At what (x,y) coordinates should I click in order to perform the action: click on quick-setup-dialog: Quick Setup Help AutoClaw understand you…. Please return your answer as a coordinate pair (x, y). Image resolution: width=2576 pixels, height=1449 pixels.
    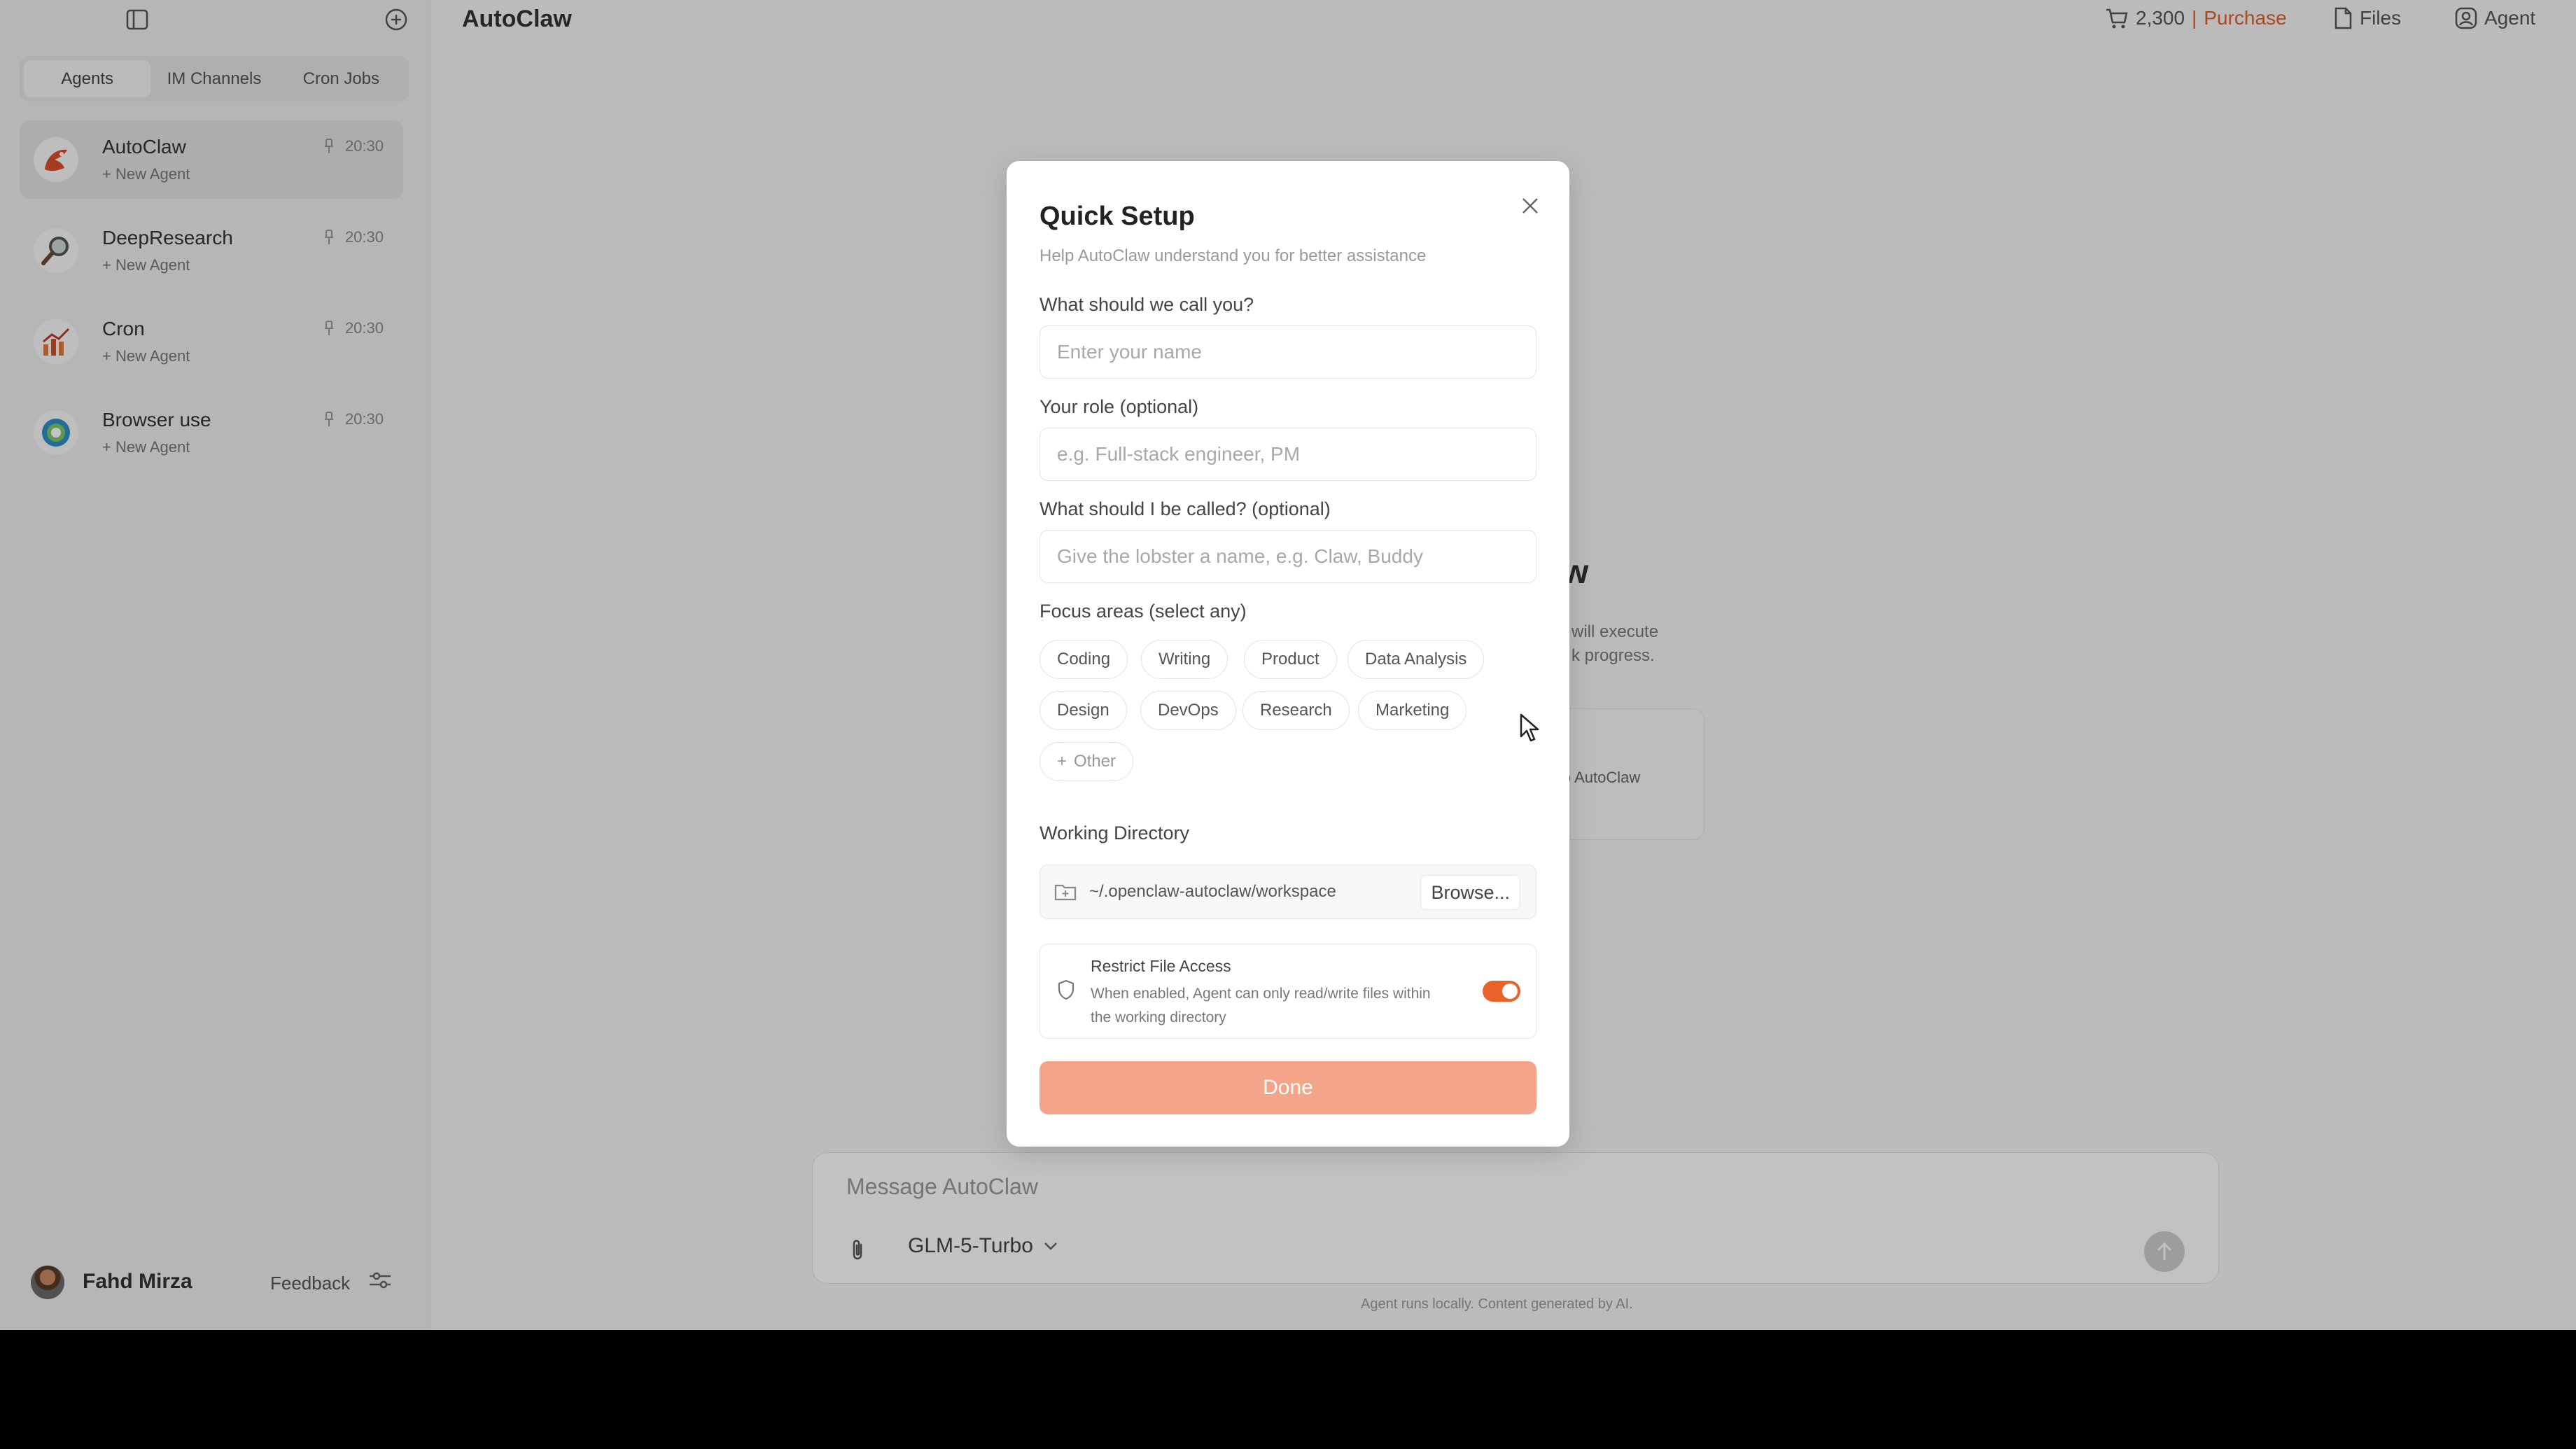
    Looking at the image, I should click on (1288, 654).